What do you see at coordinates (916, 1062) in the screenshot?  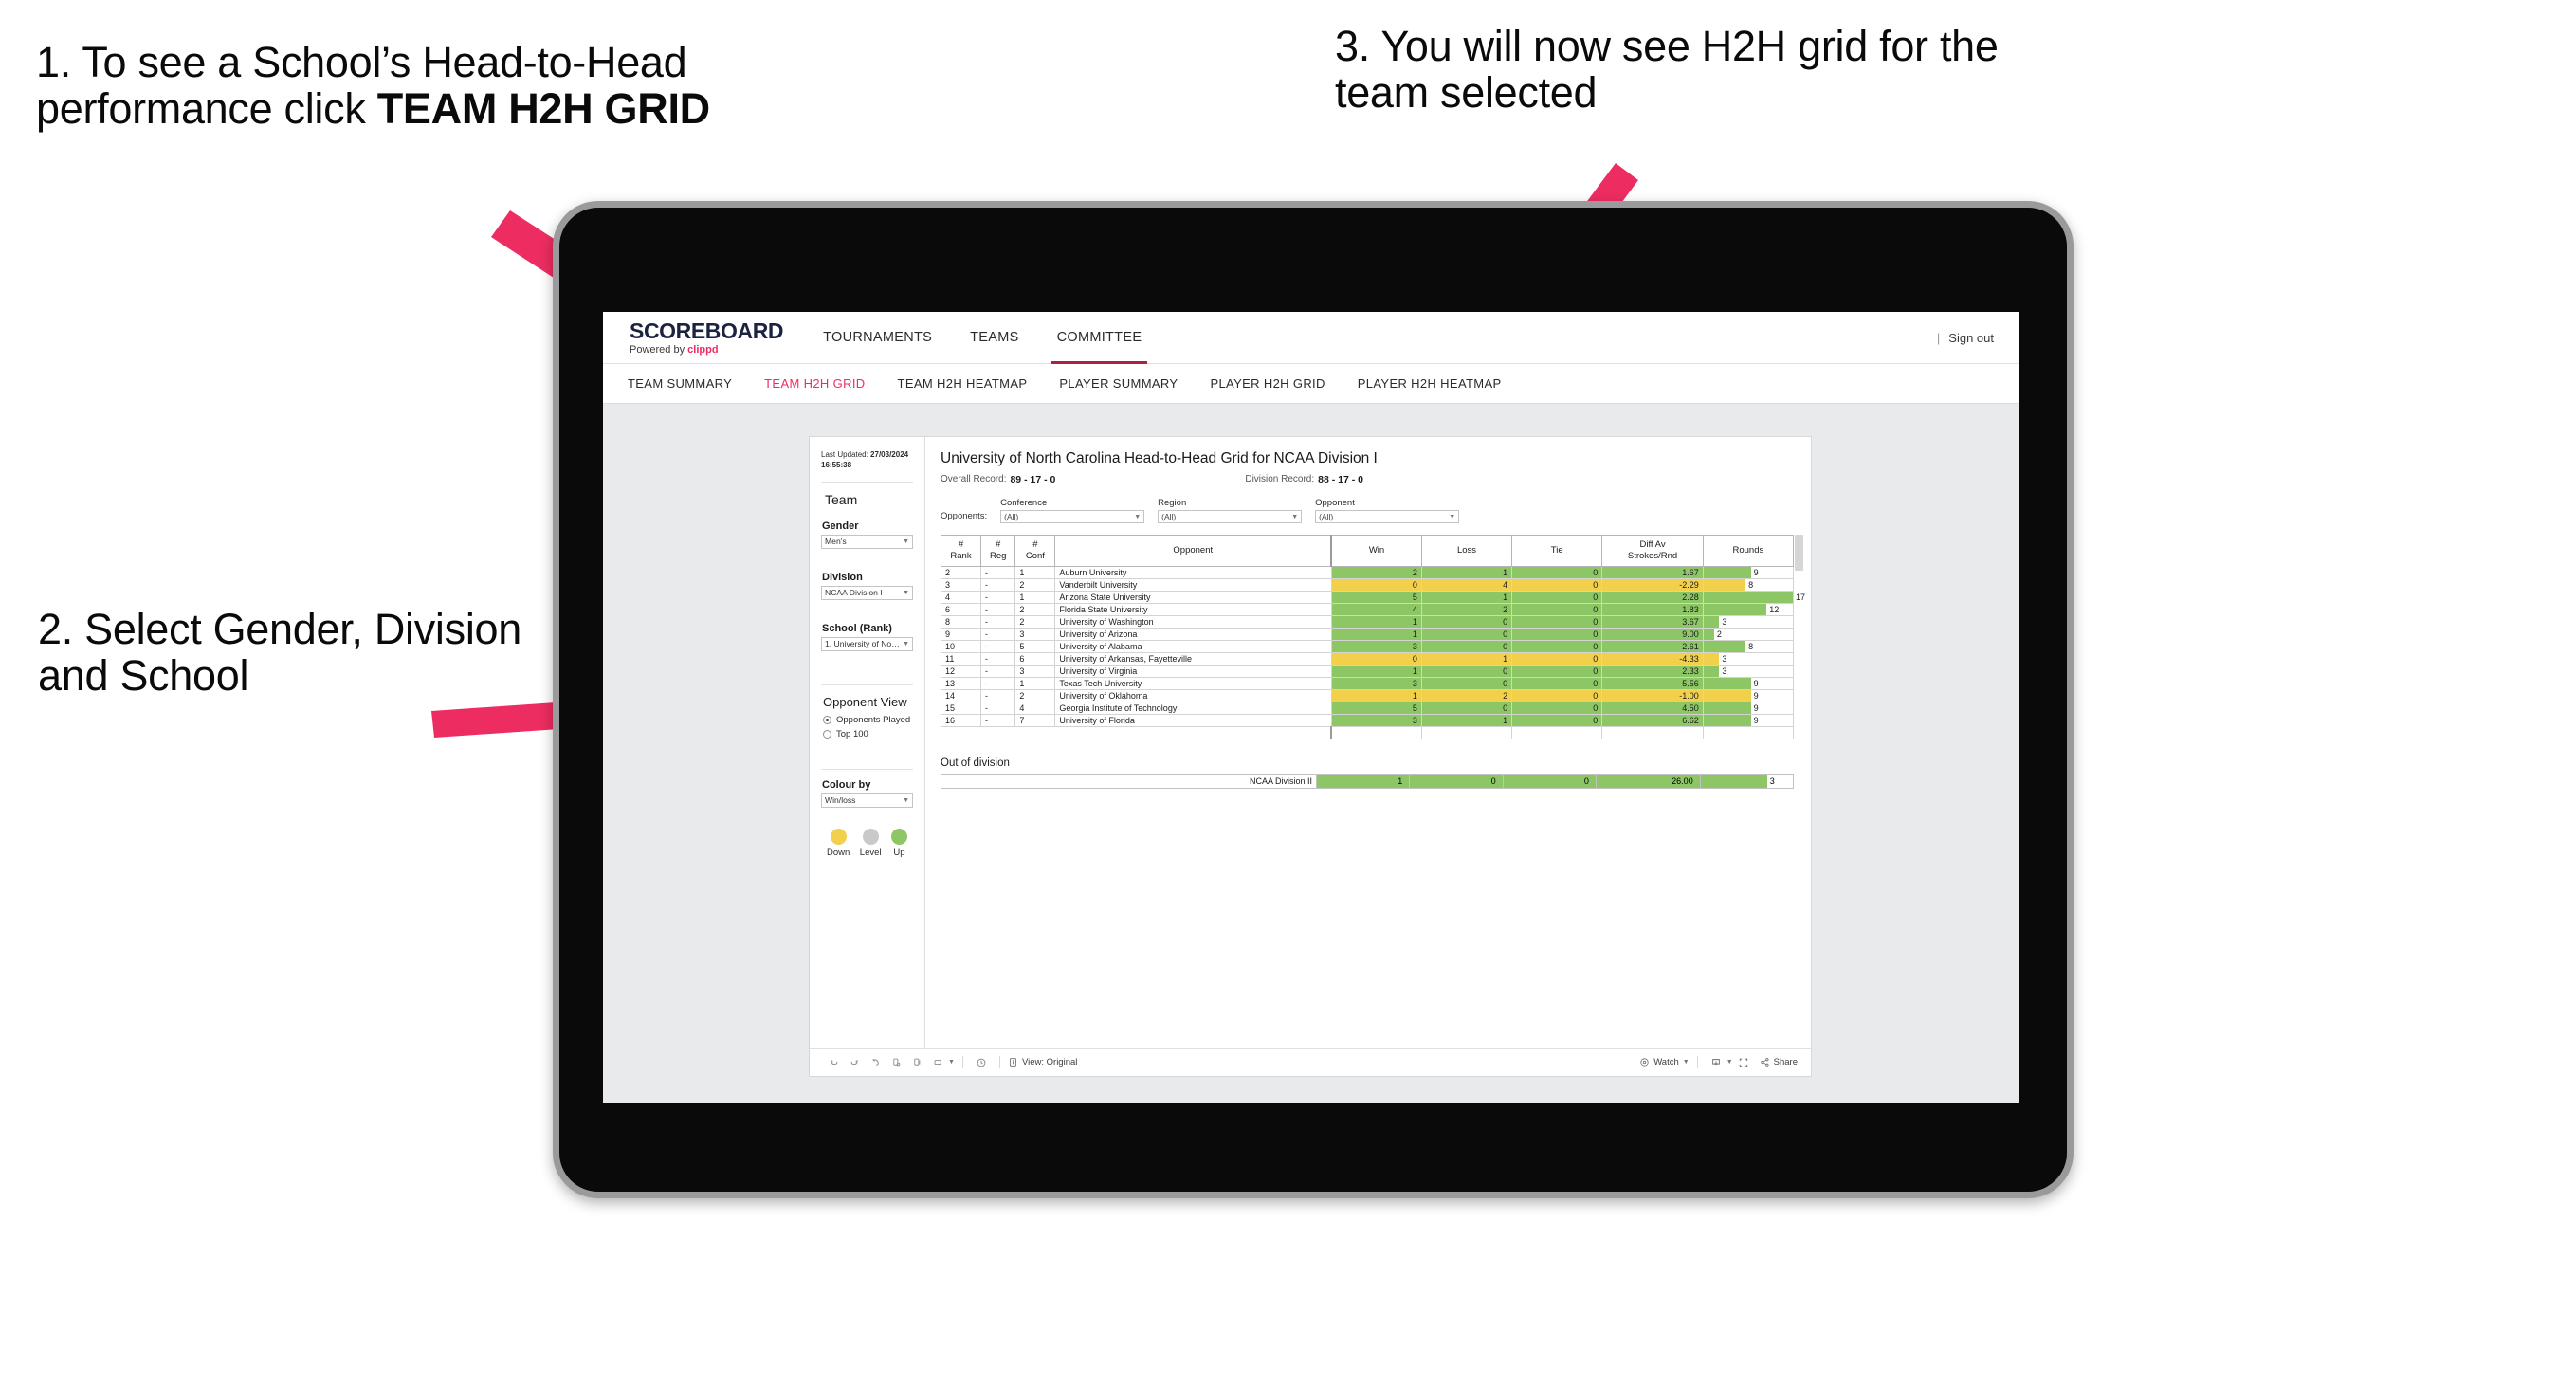 I see `pause-icon` at bounding box center [916, 1062].